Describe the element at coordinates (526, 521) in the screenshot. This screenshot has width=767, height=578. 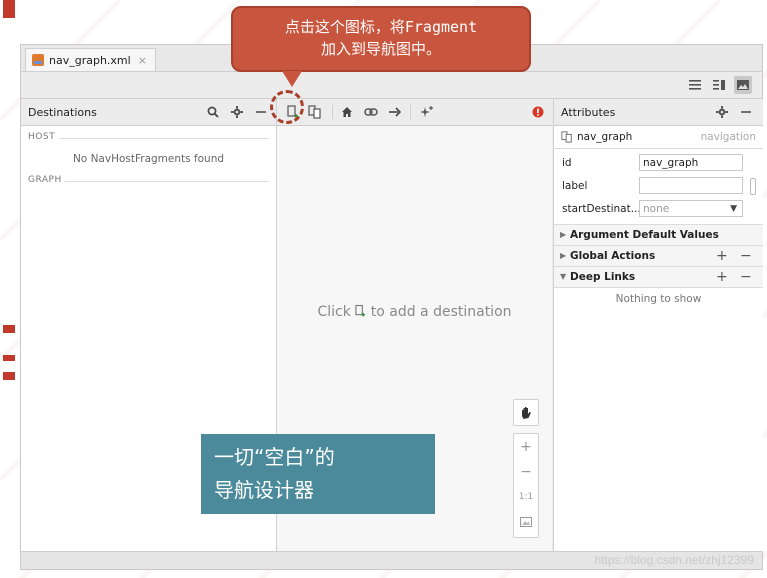
I see `zoom-fit-icon` at that location.